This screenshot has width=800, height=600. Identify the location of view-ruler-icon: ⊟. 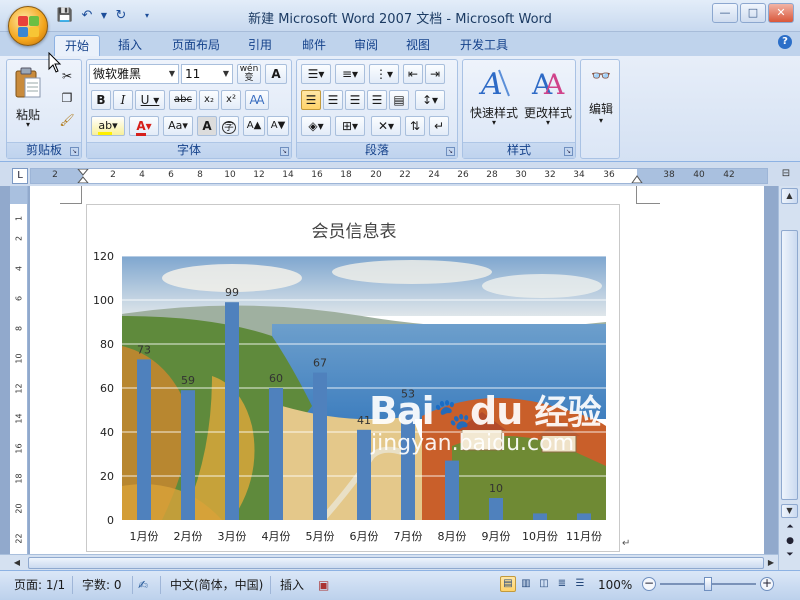
(786, 176).